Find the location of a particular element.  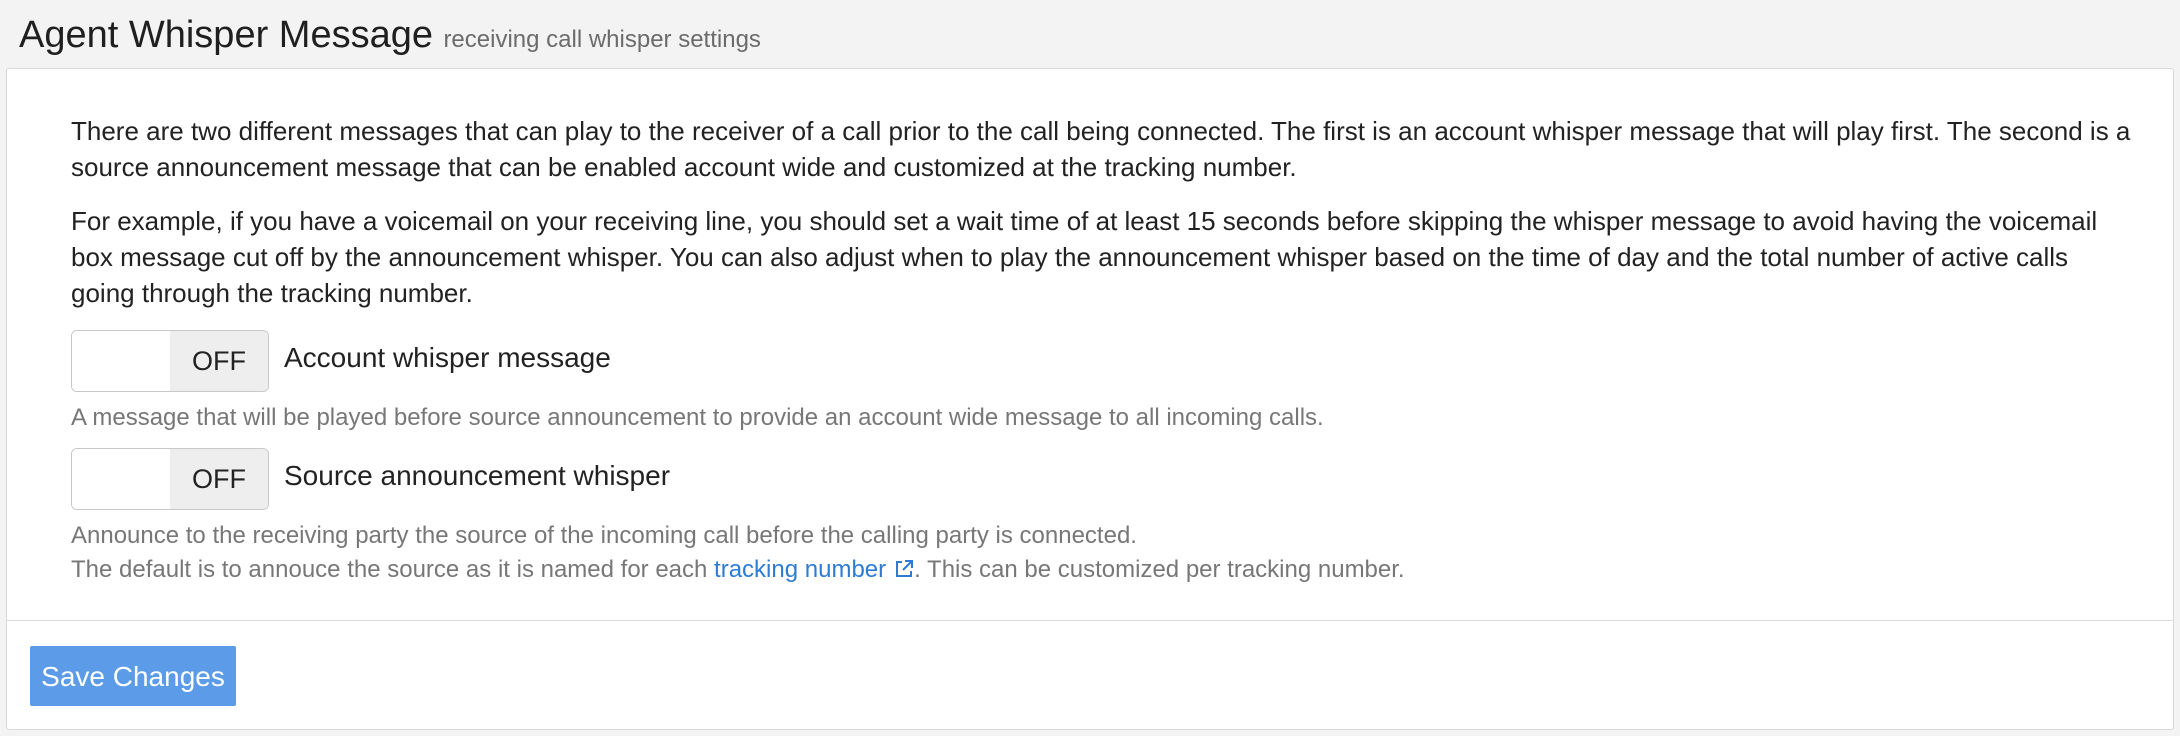

account-whisper-label: Account whisper message is located at coordinates (447, 357).